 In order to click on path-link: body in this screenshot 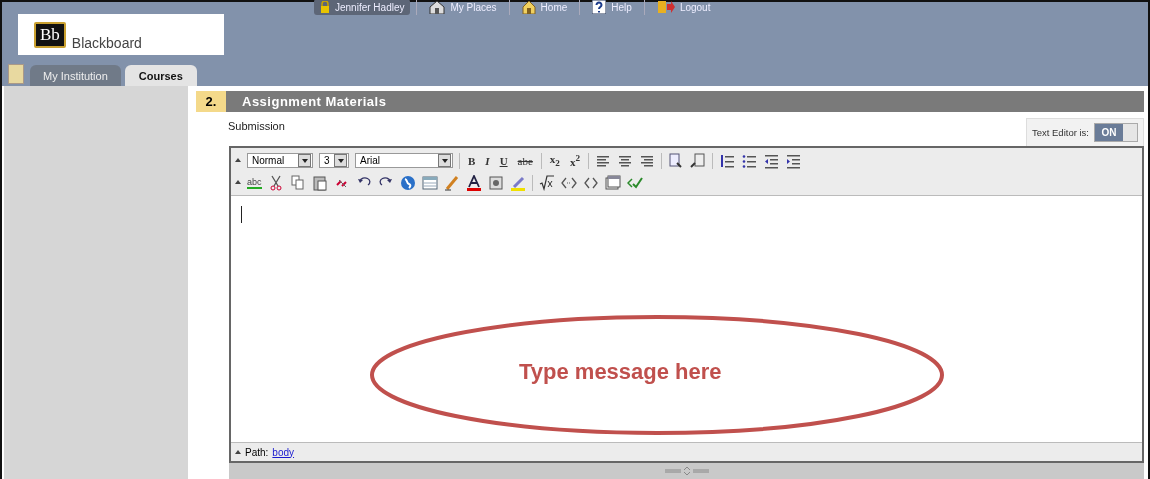, I will do `click(283, 452)`.